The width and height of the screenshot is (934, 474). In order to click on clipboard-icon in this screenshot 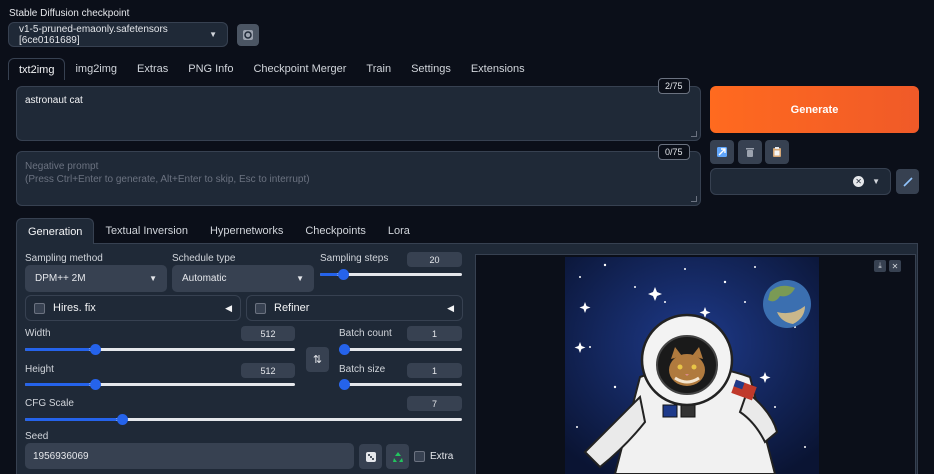, I will do `click(777, 152)`.